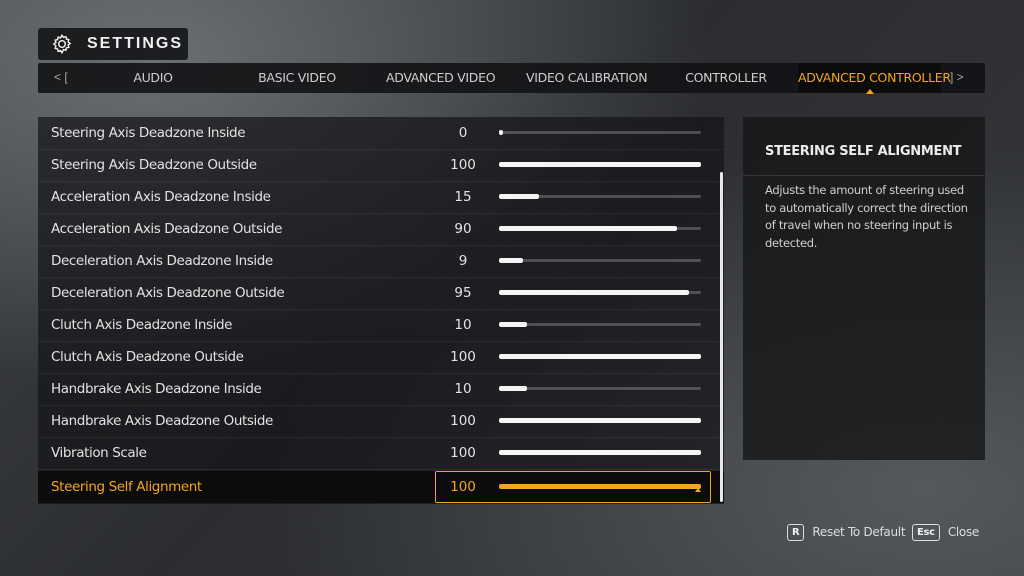 The width and height of the screenshot is (1024, 576). Describe the element at coordinates (463, 293) in the screenshot. I see `setting-value: 95` at that location.